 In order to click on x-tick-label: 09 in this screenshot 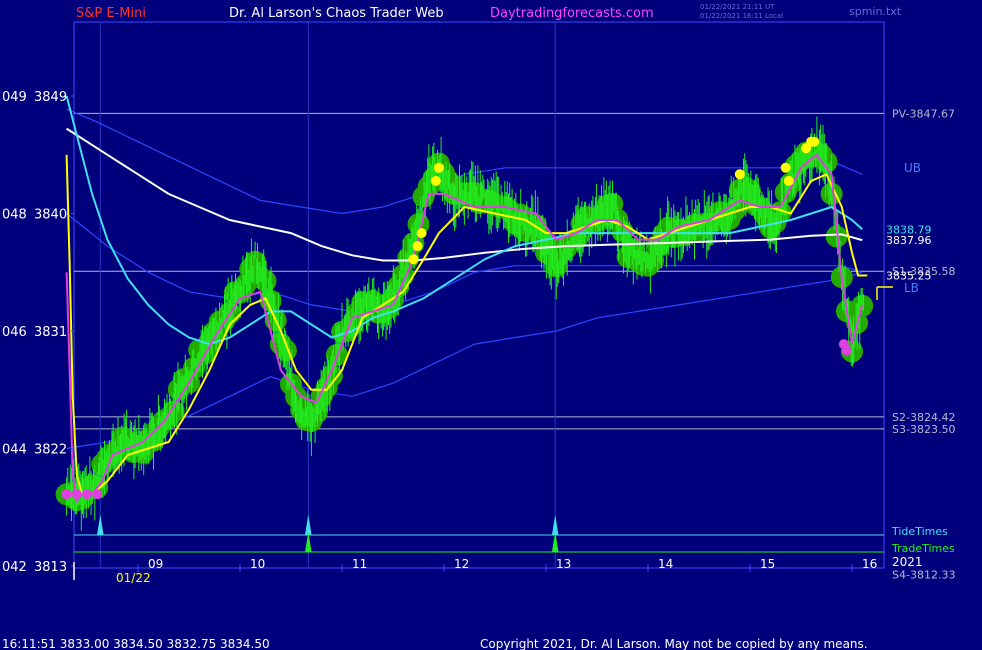, I will do `click(155, 564)`.